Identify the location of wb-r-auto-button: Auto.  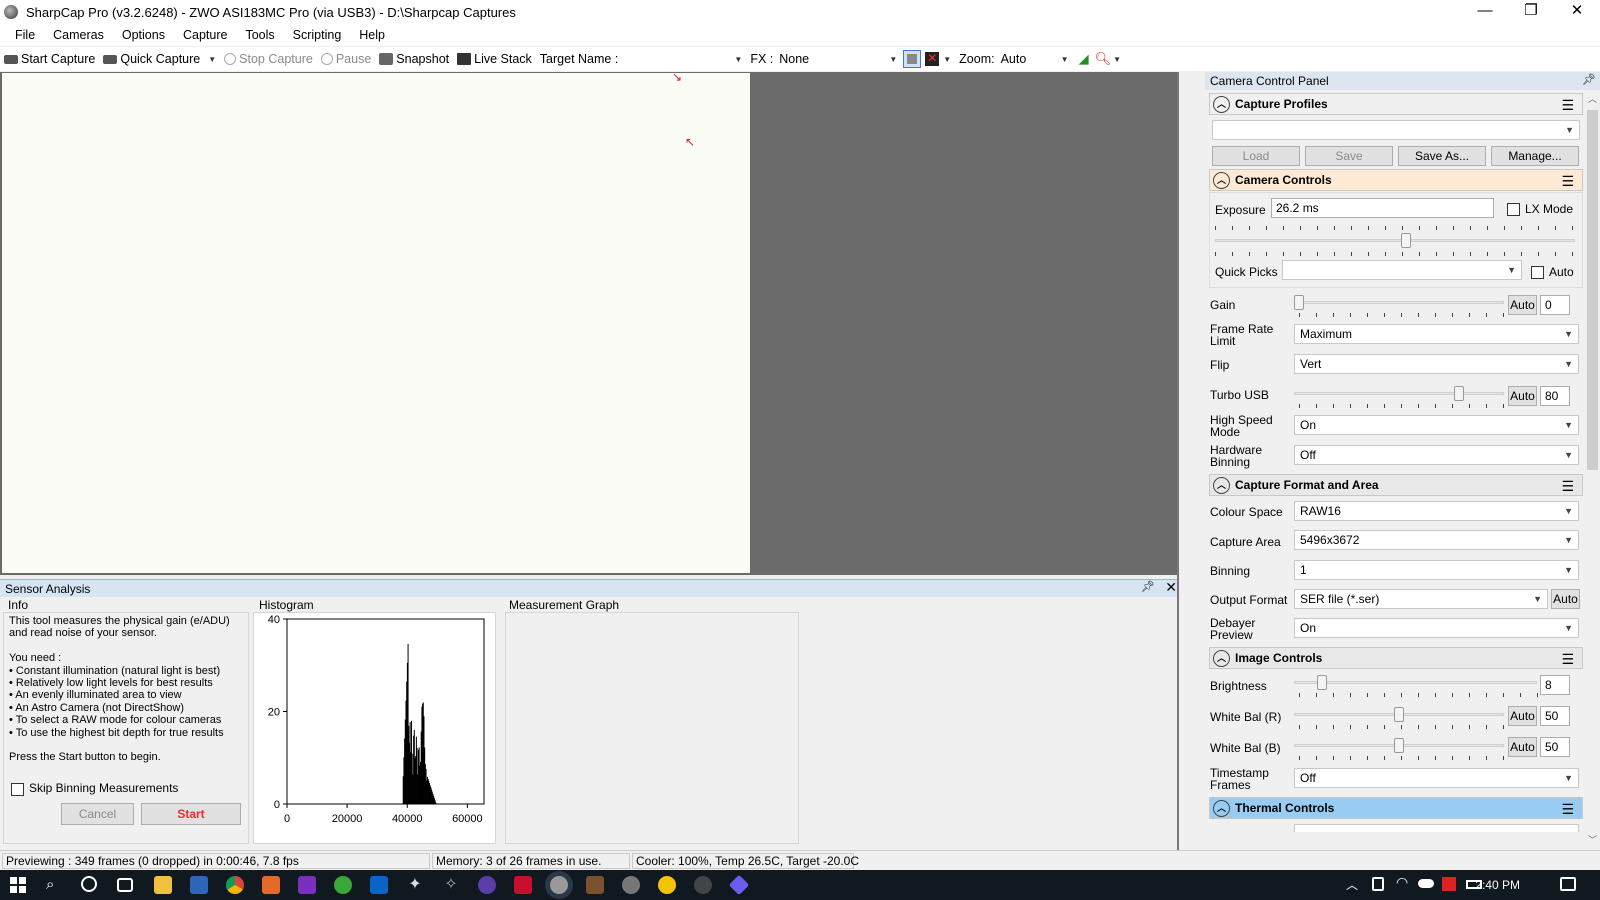
(1522, 716).